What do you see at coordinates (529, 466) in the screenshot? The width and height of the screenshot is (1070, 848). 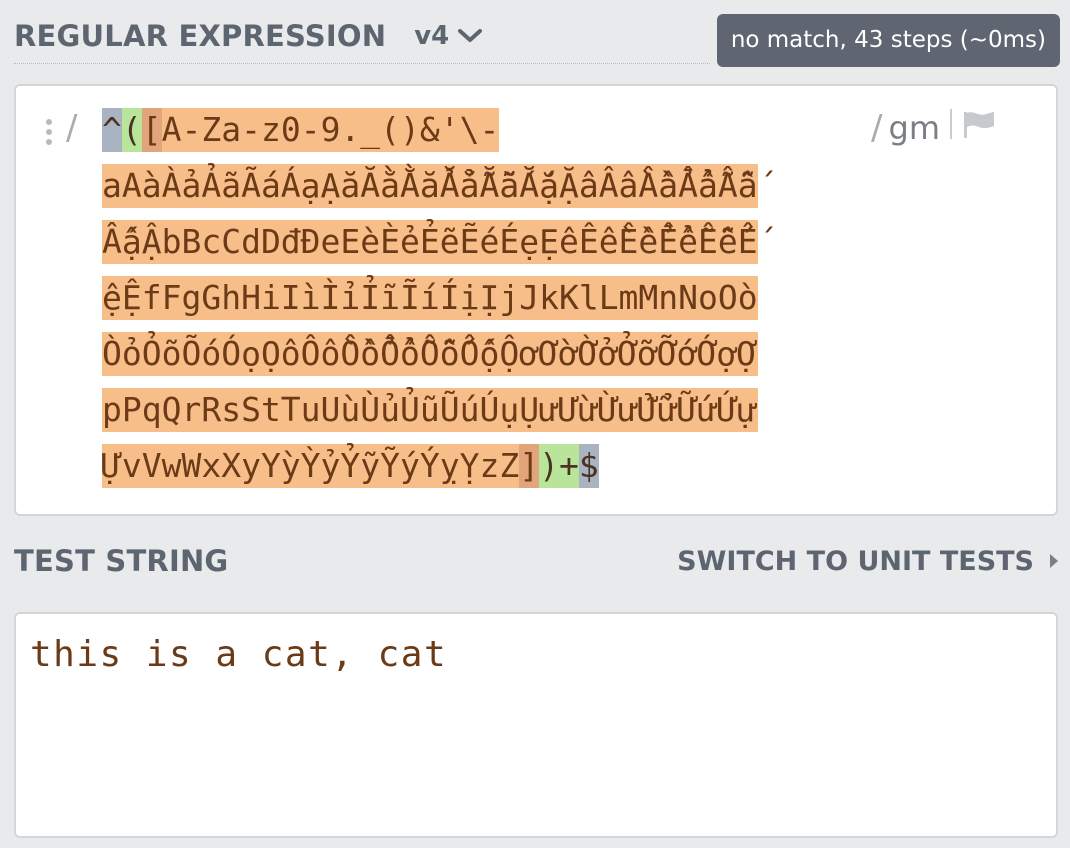 I see `token-set-close: ]` at bounding box center [529, 466].